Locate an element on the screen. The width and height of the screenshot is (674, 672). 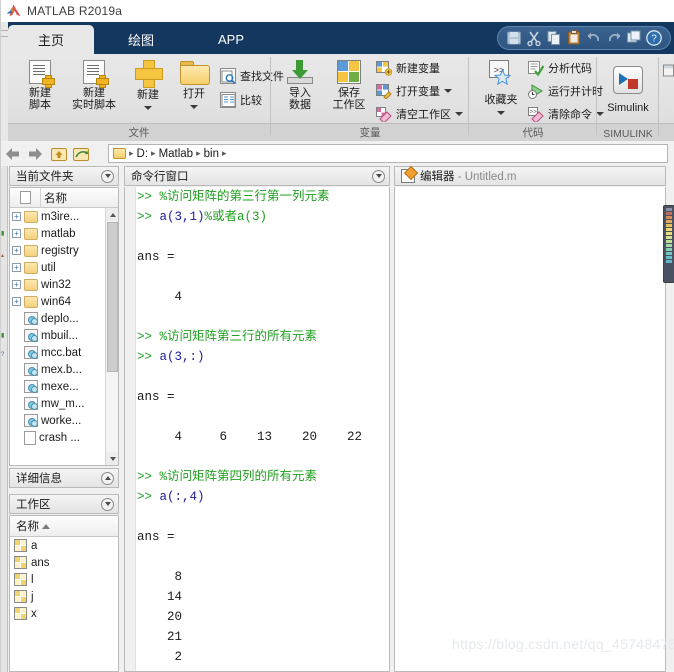
workspace-row: a is located at coordinates (64, 545).